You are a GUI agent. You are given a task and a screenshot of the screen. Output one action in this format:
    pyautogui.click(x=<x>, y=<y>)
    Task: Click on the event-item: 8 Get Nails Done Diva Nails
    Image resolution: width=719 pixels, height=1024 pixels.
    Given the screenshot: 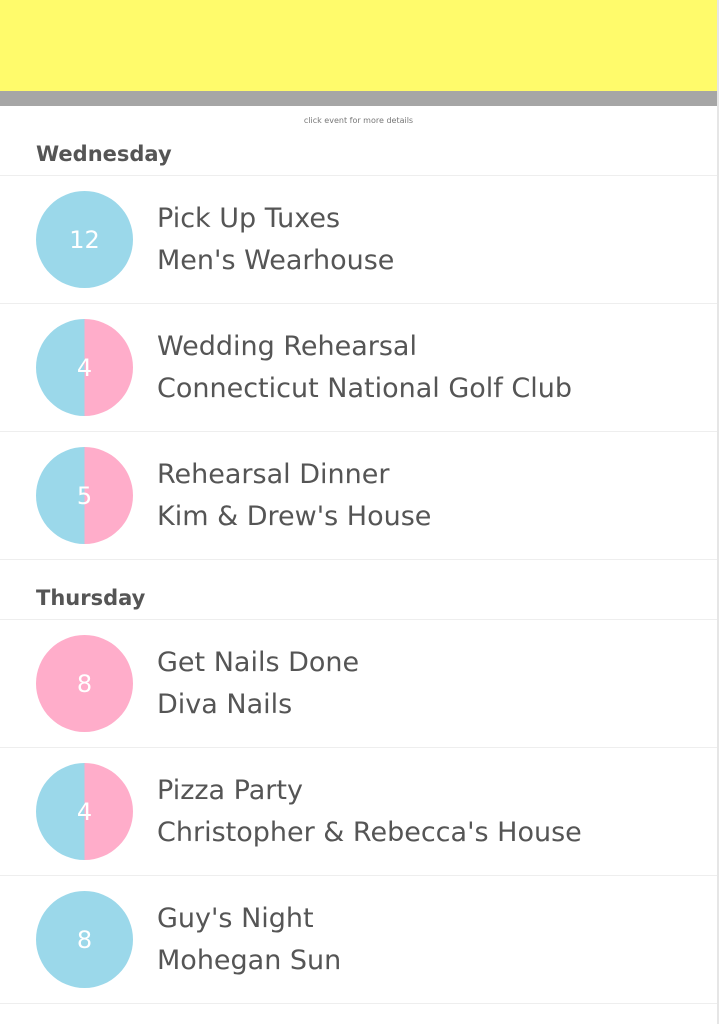 What is the action you would take?
    pyautogui.click(x=358, y=684)
    